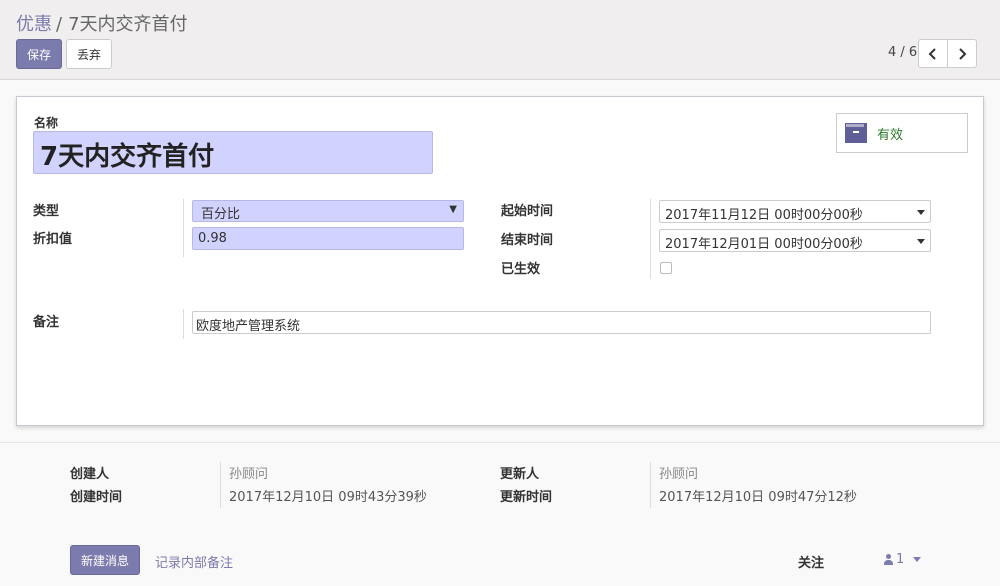 This screenshot has width=1000, height=586. I want to click on active-status-label: 有效, so click(890, 135).